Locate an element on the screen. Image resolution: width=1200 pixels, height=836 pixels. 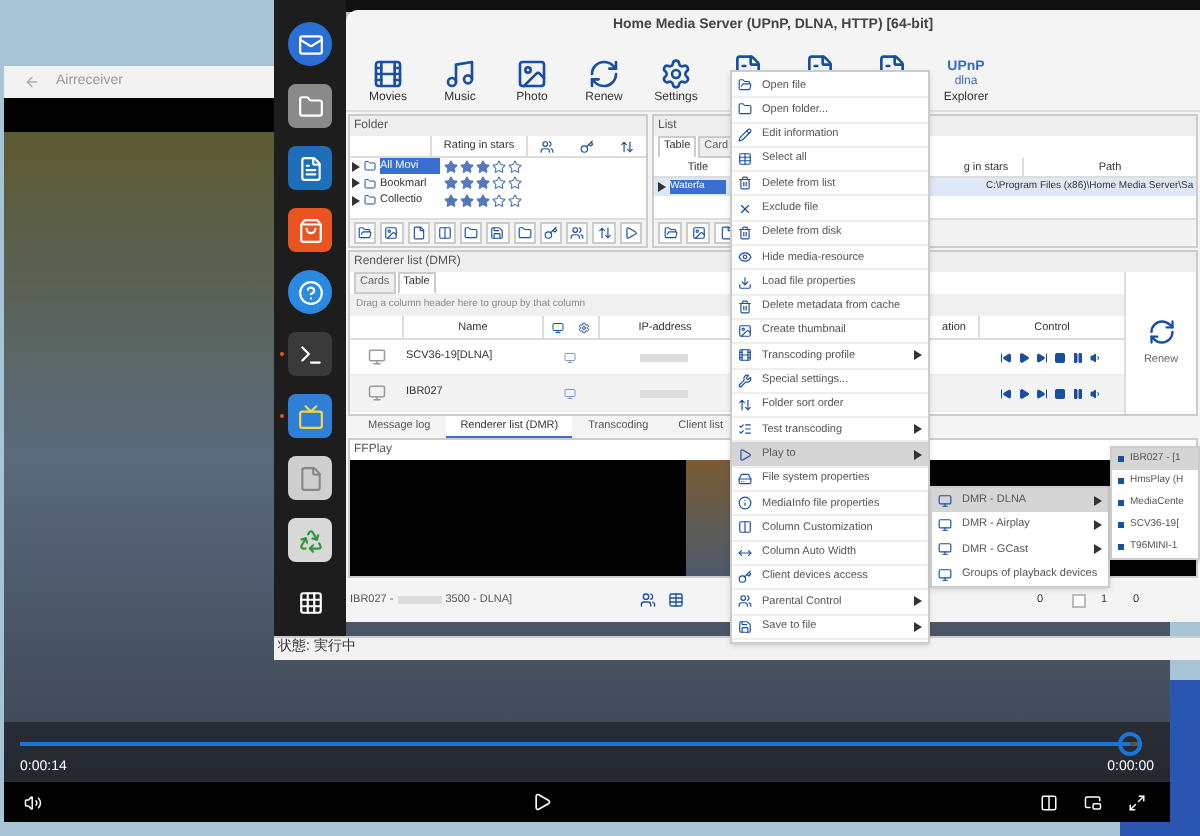
mail-icon is located at coordinates (310, 44).